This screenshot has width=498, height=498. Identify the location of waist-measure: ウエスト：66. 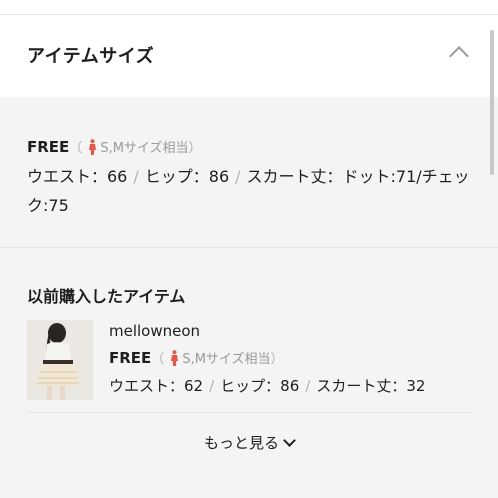
(77, 176).